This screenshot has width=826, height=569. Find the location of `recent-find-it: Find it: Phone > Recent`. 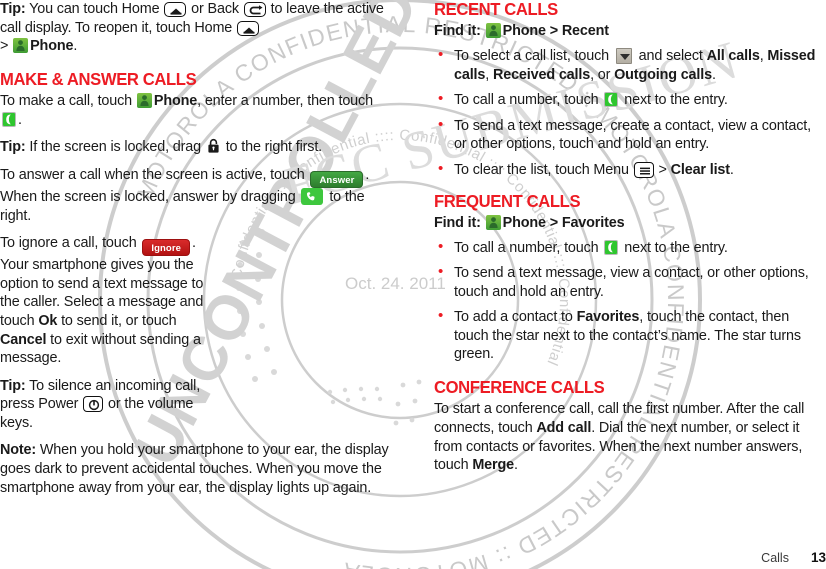

recent-find-it: Find it: Phone > Recent is located at coordinates (630, 31).